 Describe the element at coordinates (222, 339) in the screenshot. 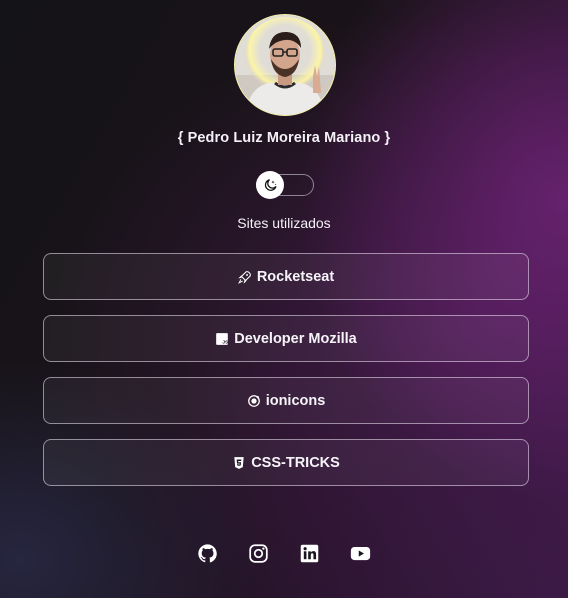

I see `javascript-icon: JS` at that location.